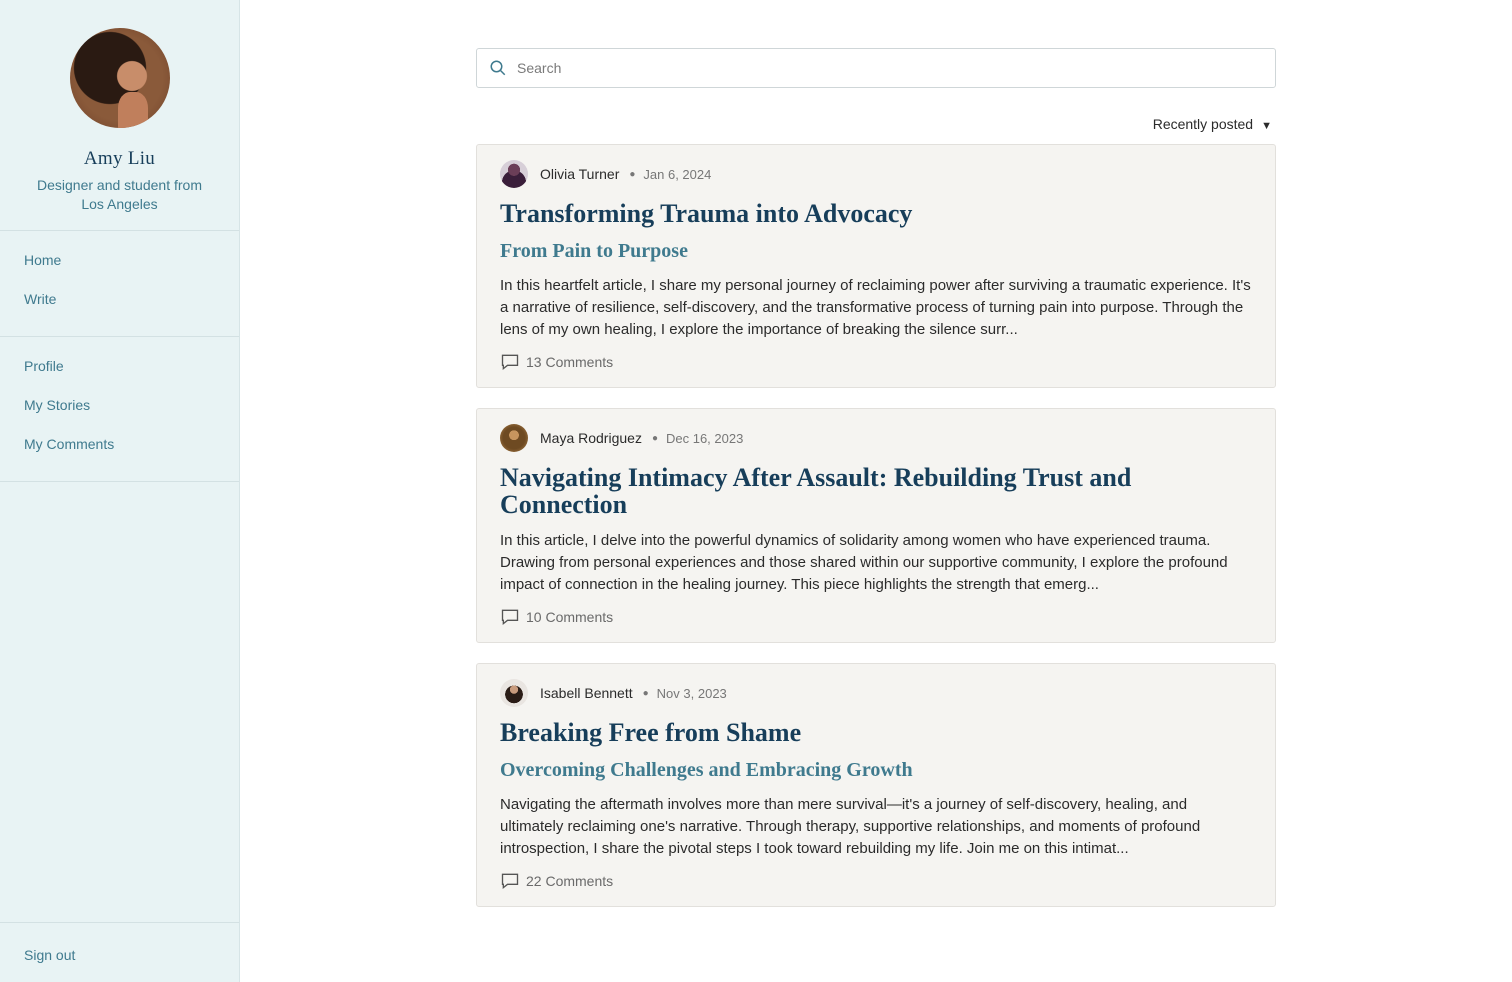  I want to click on avatar, so click(119, 78).